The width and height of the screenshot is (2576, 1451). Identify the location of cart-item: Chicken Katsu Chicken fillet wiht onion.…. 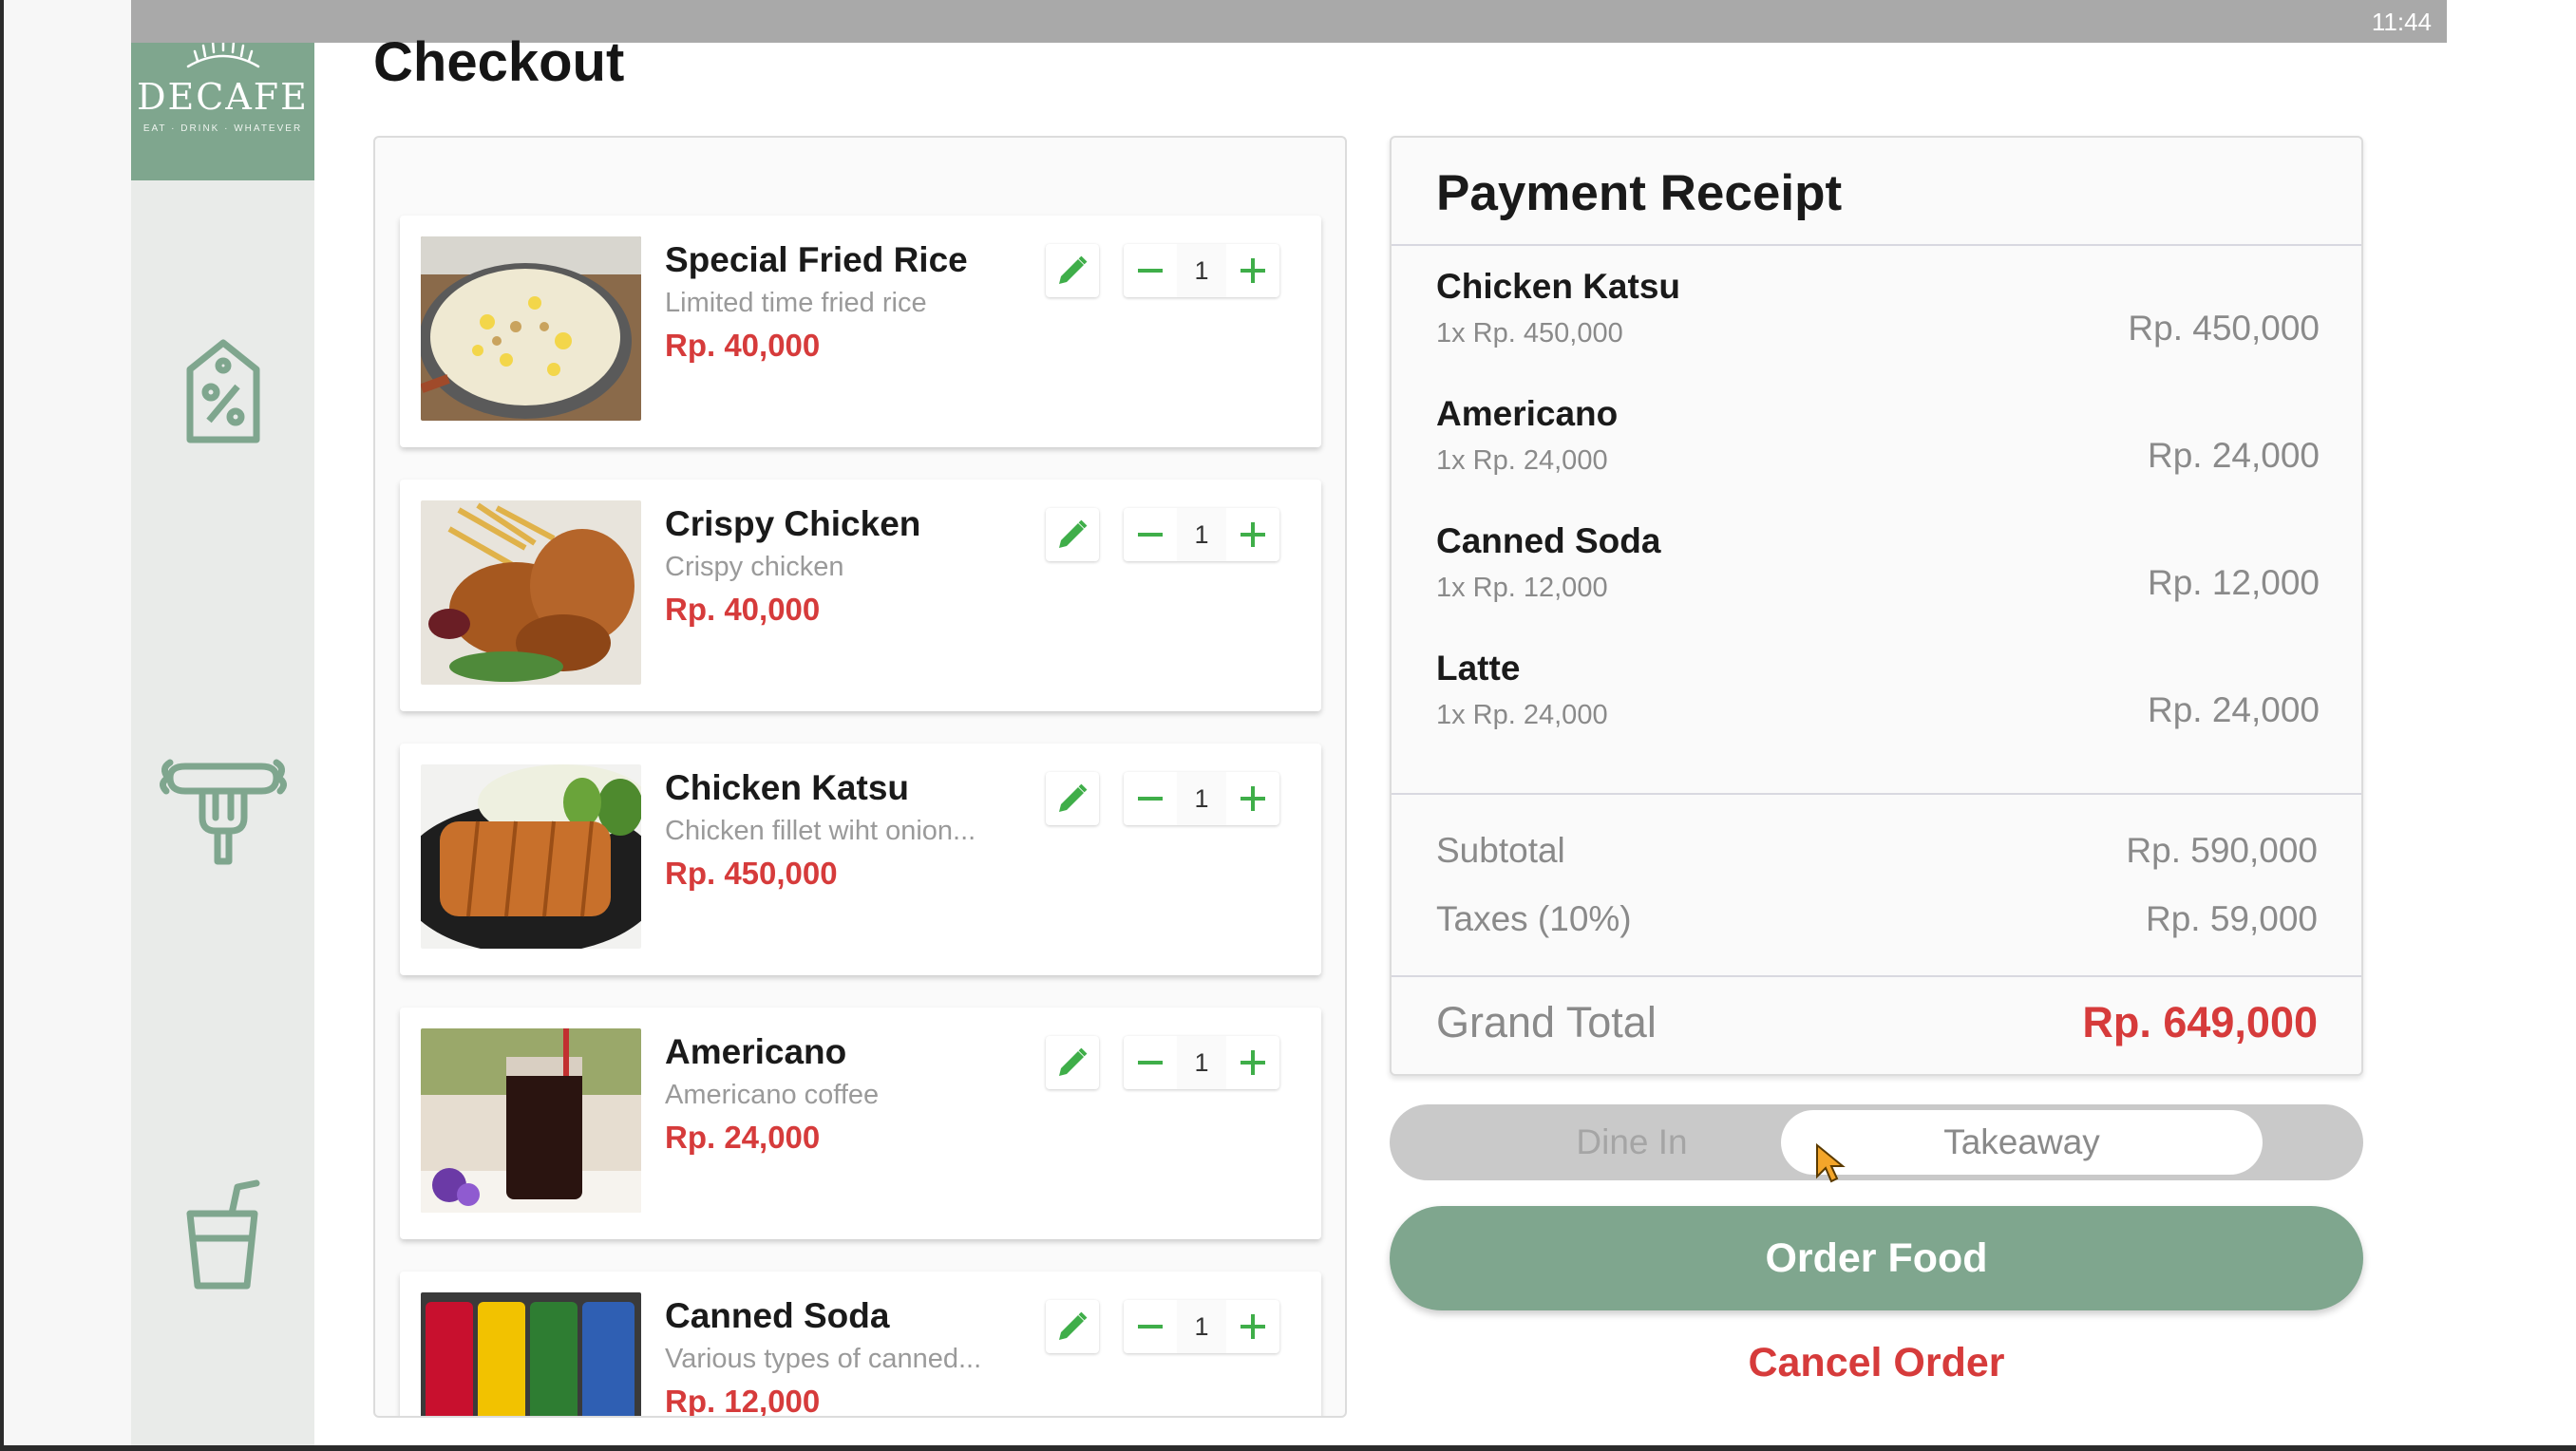
(860, 859).